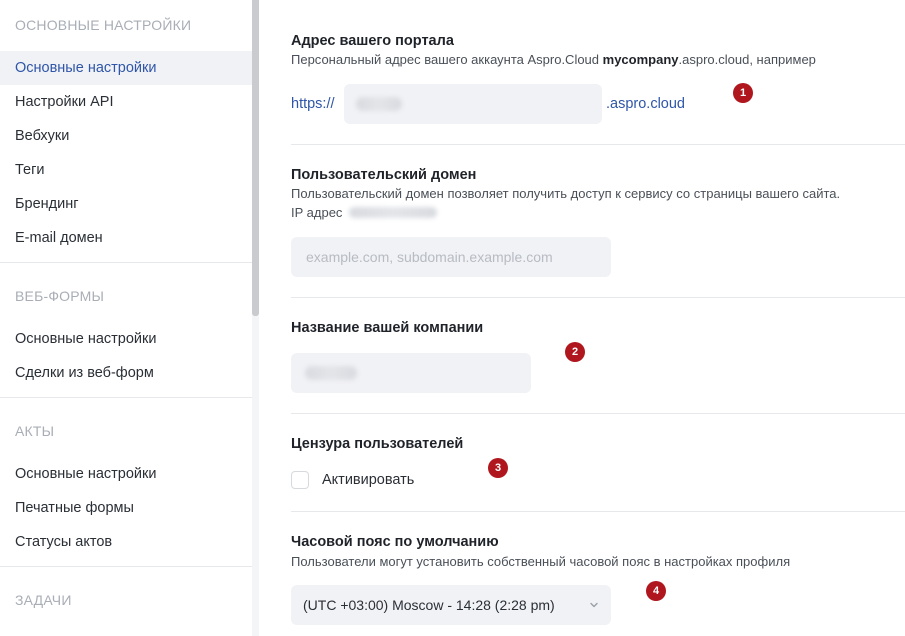  What do you see at coordinates (656, 591) in the screenshot?
I see `annotation-badge-4: 4` at bounding box center [656, 591].